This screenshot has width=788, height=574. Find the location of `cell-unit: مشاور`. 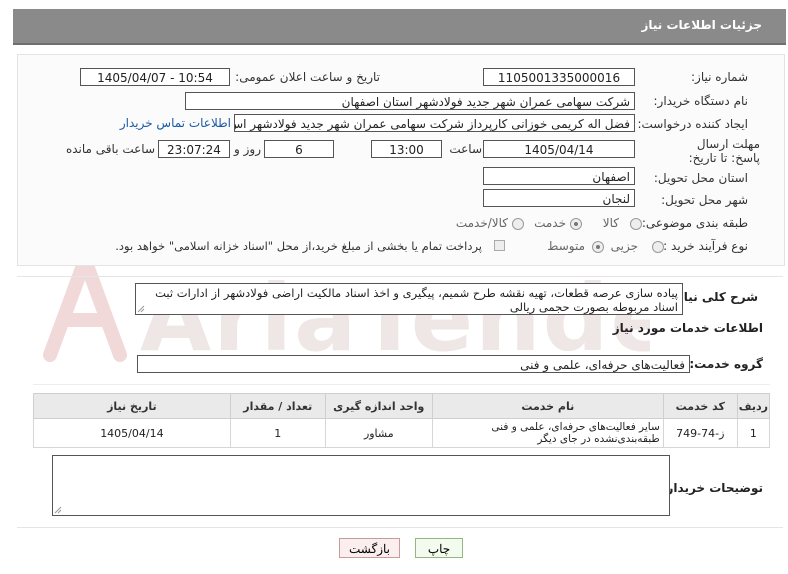

cell-unit: مشاور is located at coordinates (378, 433).